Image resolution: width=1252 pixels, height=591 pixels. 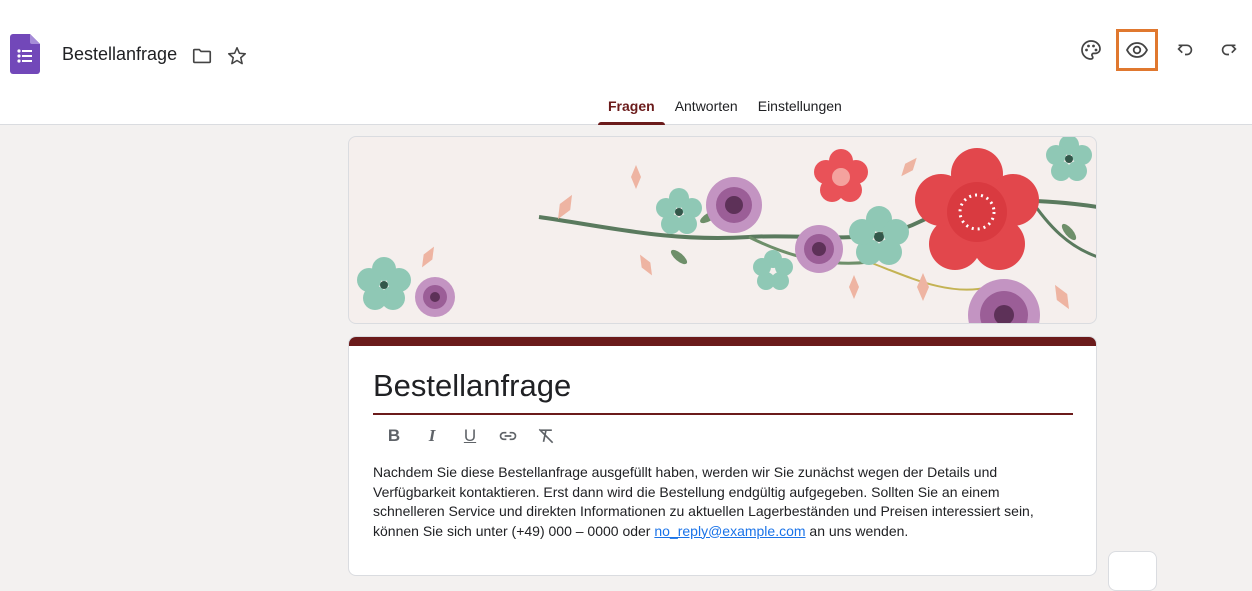 What do you see at coordinates (546, 436) in the screenshot?
I see `clear-format-icon` at bounding box center [546, 436].